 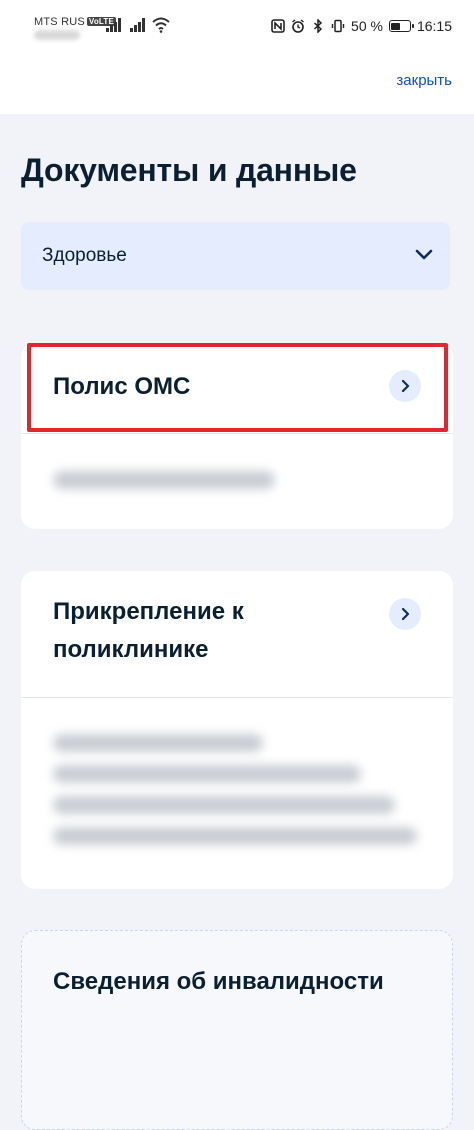 I want to click on highlight-frame, so click(x=237, y=387).